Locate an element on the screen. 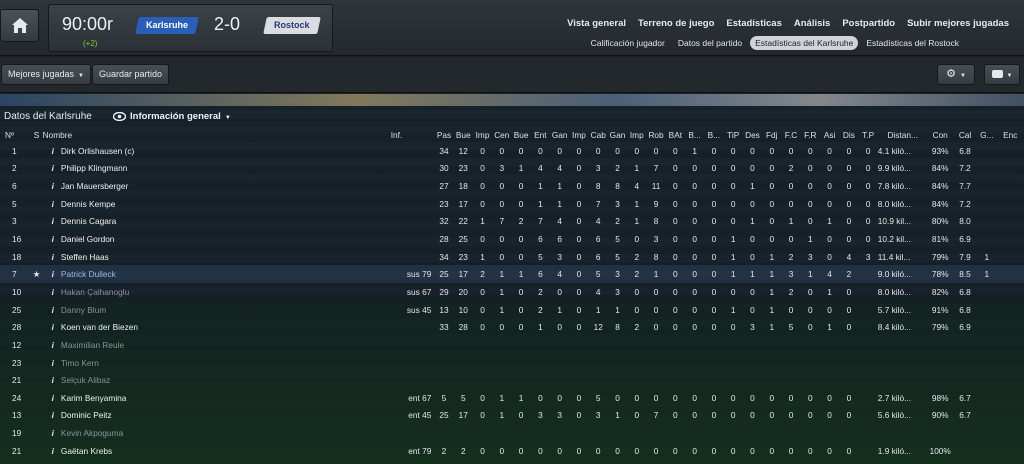 This screenshot has width=1024, height=464. tab-calificacion-jugador: Calificación jugador is located at coordinates (628, 43).